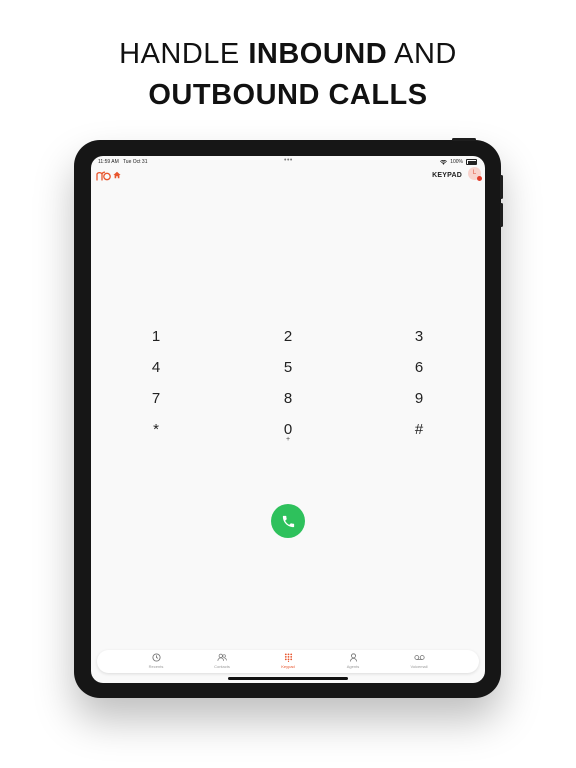 The height and width of the screenshot is (768, 576). What do you see at coordinates (419, 399) in the screenshot?
I see `key-9: 9` at bounding box center [419, 399].